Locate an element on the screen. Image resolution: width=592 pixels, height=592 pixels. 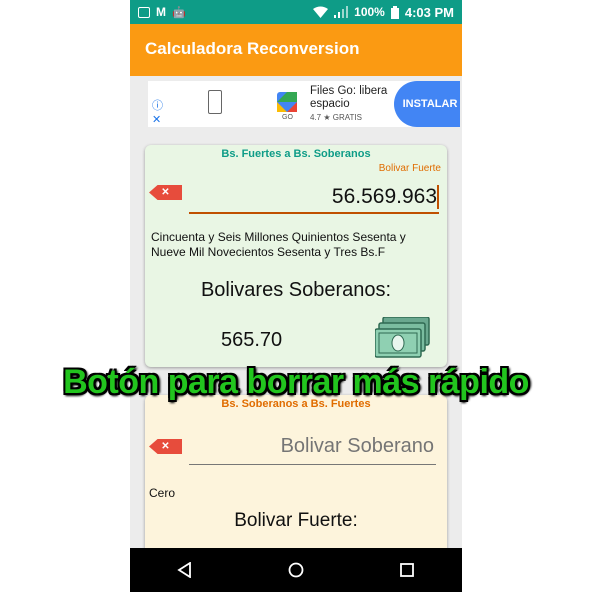
money-icon is located at coordinates (402, 337).